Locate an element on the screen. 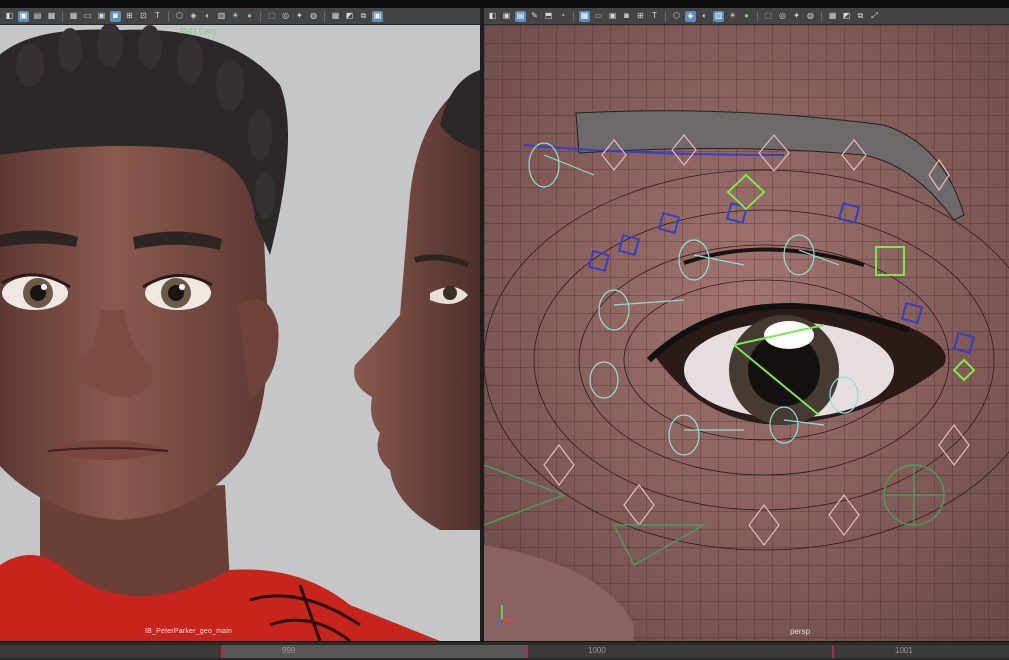 The image size is (1009, 660). right-camera-label: persp is located at coordinates (800, 631).